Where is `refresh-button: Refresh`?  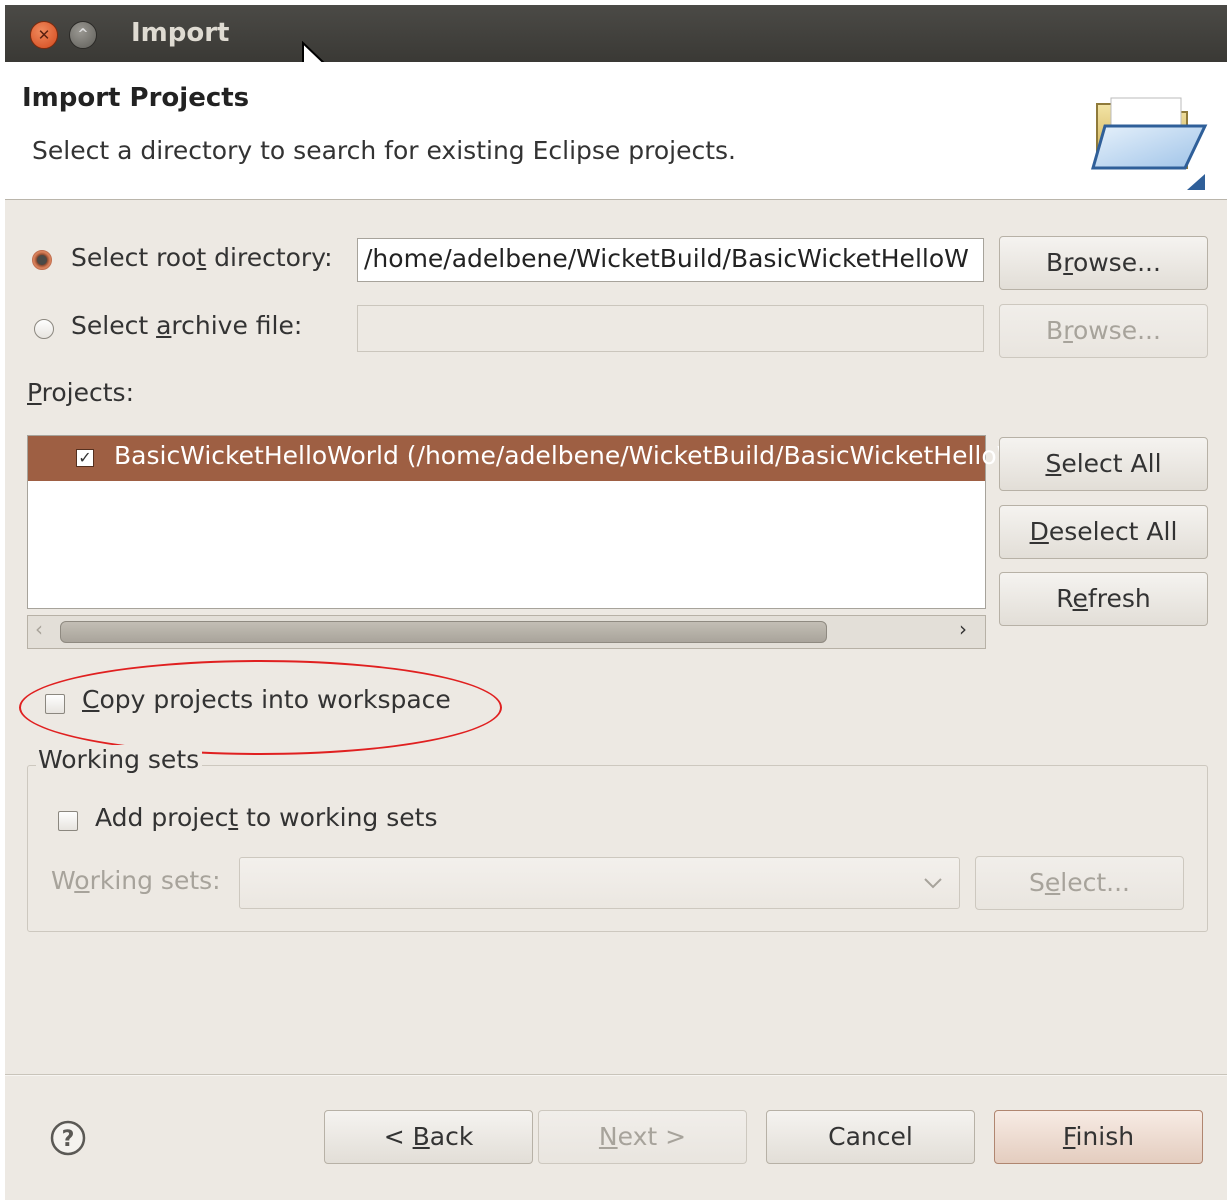 refresh-button: Refresh is located at coordinates (1103, 599).